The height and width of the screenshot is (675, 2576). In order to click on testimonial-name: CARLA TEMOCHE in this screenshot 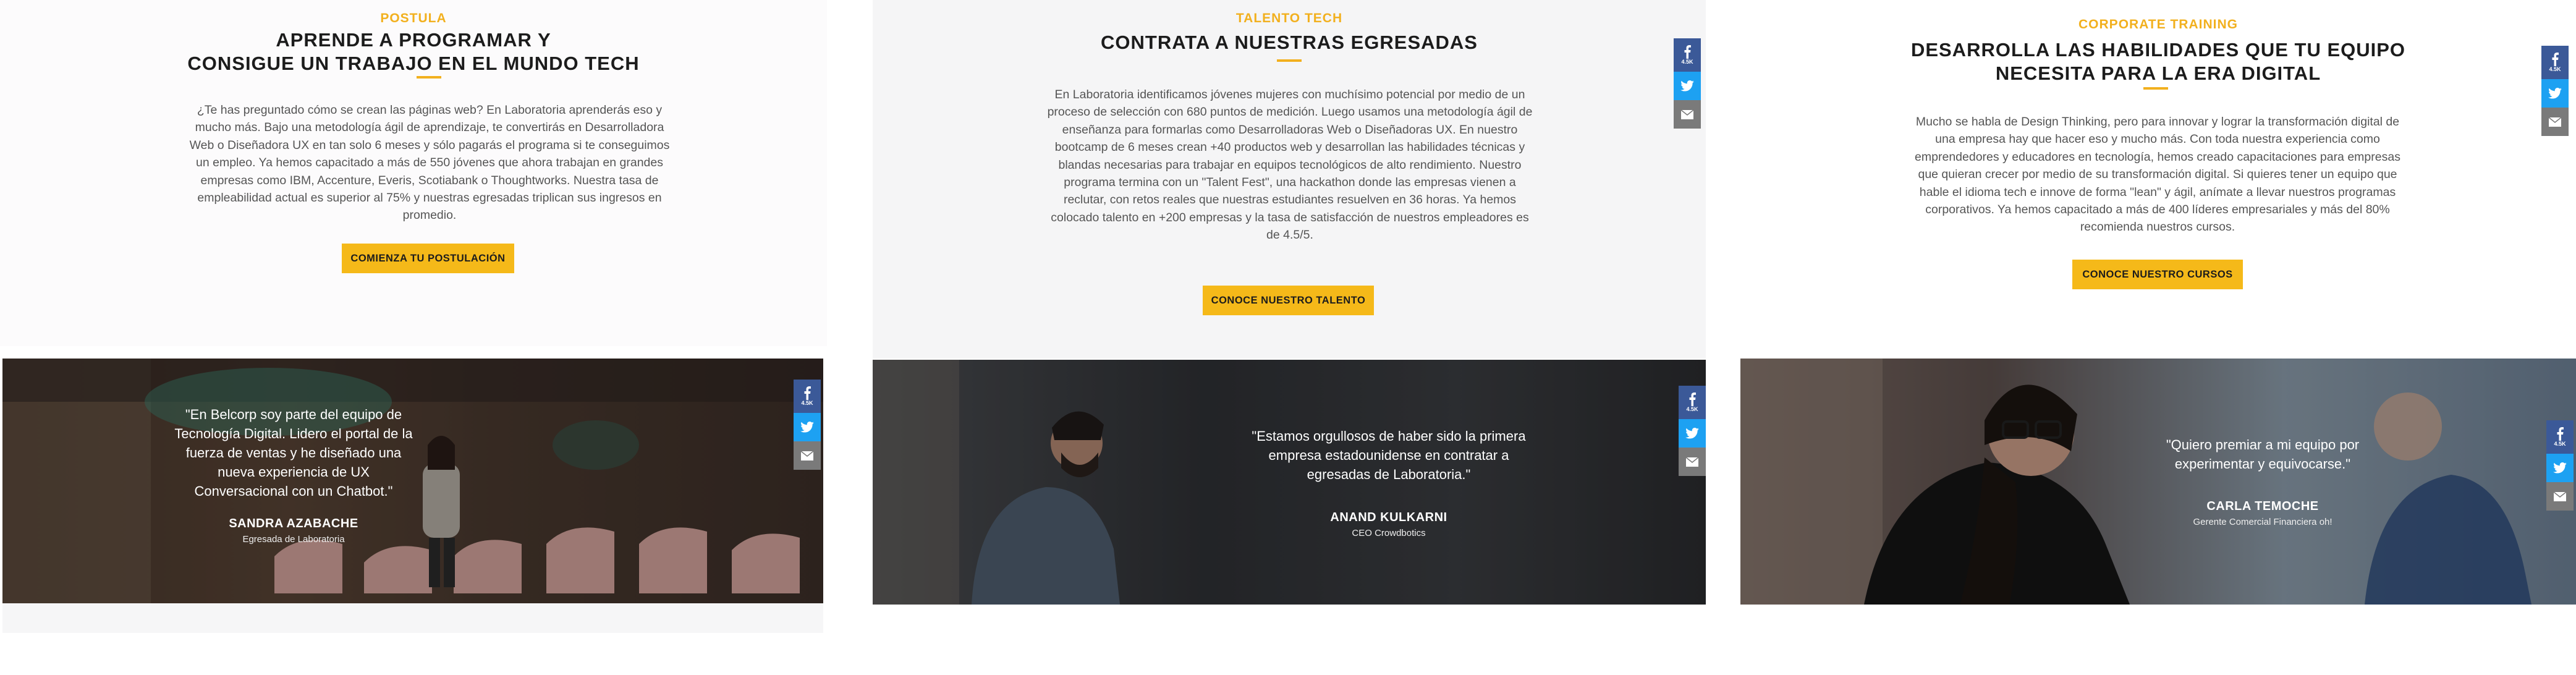, I will do `click(2262, 506)`.